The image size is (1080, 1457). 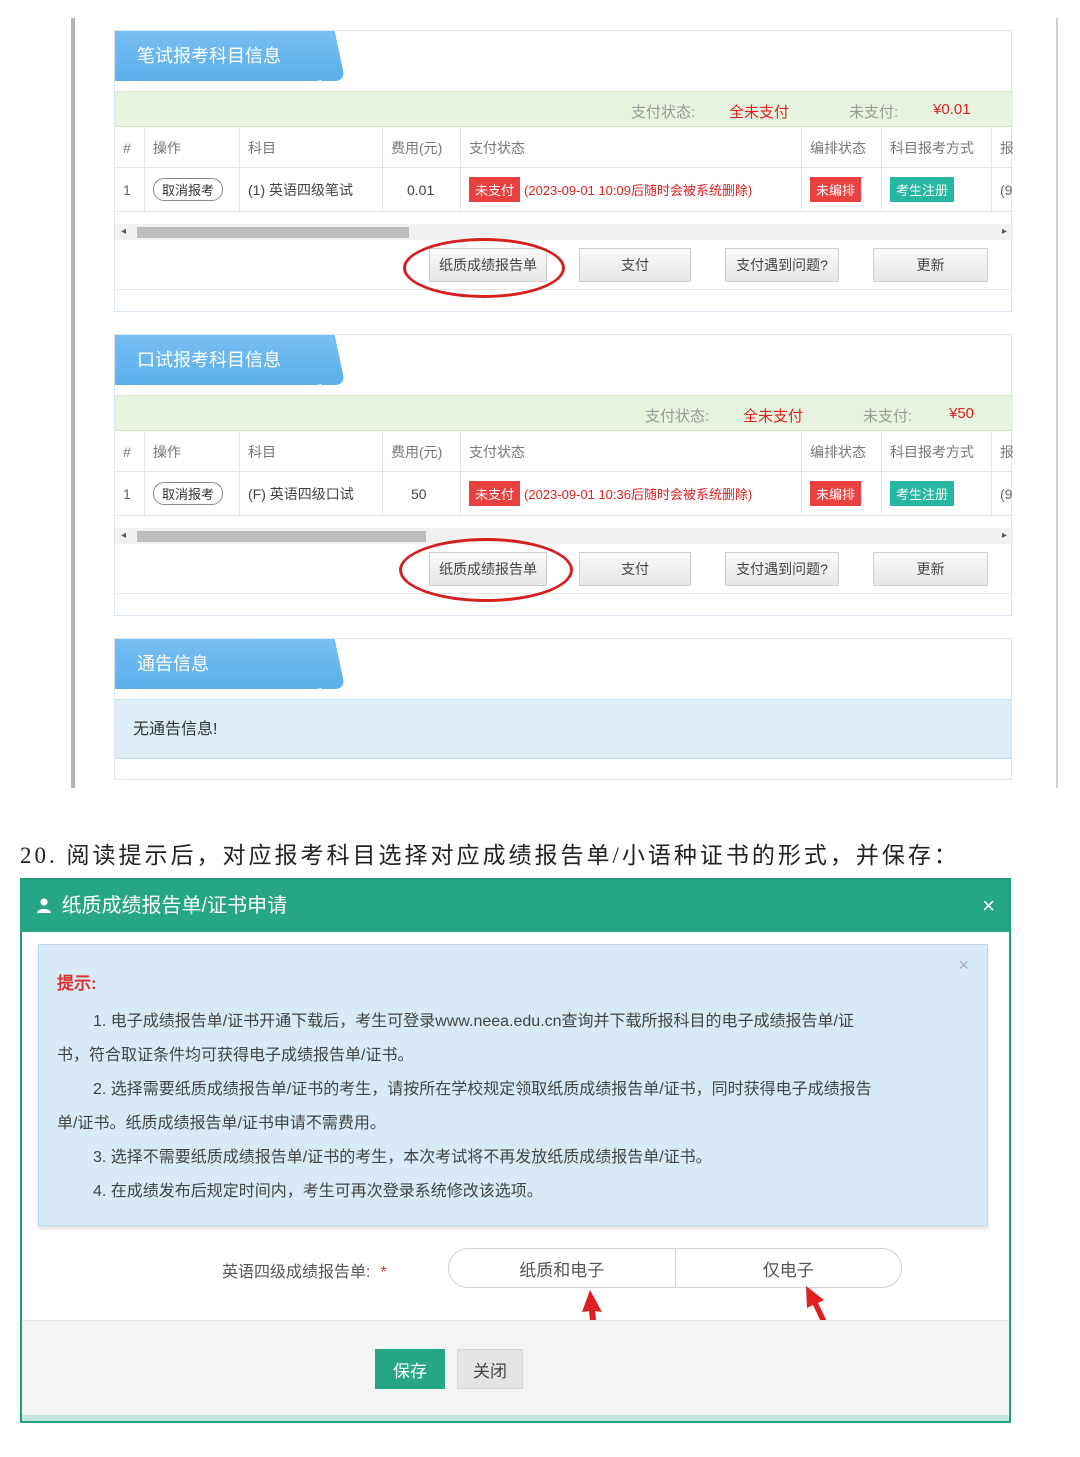 I want to click on tip-line: 书，符合取证条件均可获得电子成绩报告单/证书。, so click(x=235, y=1055).